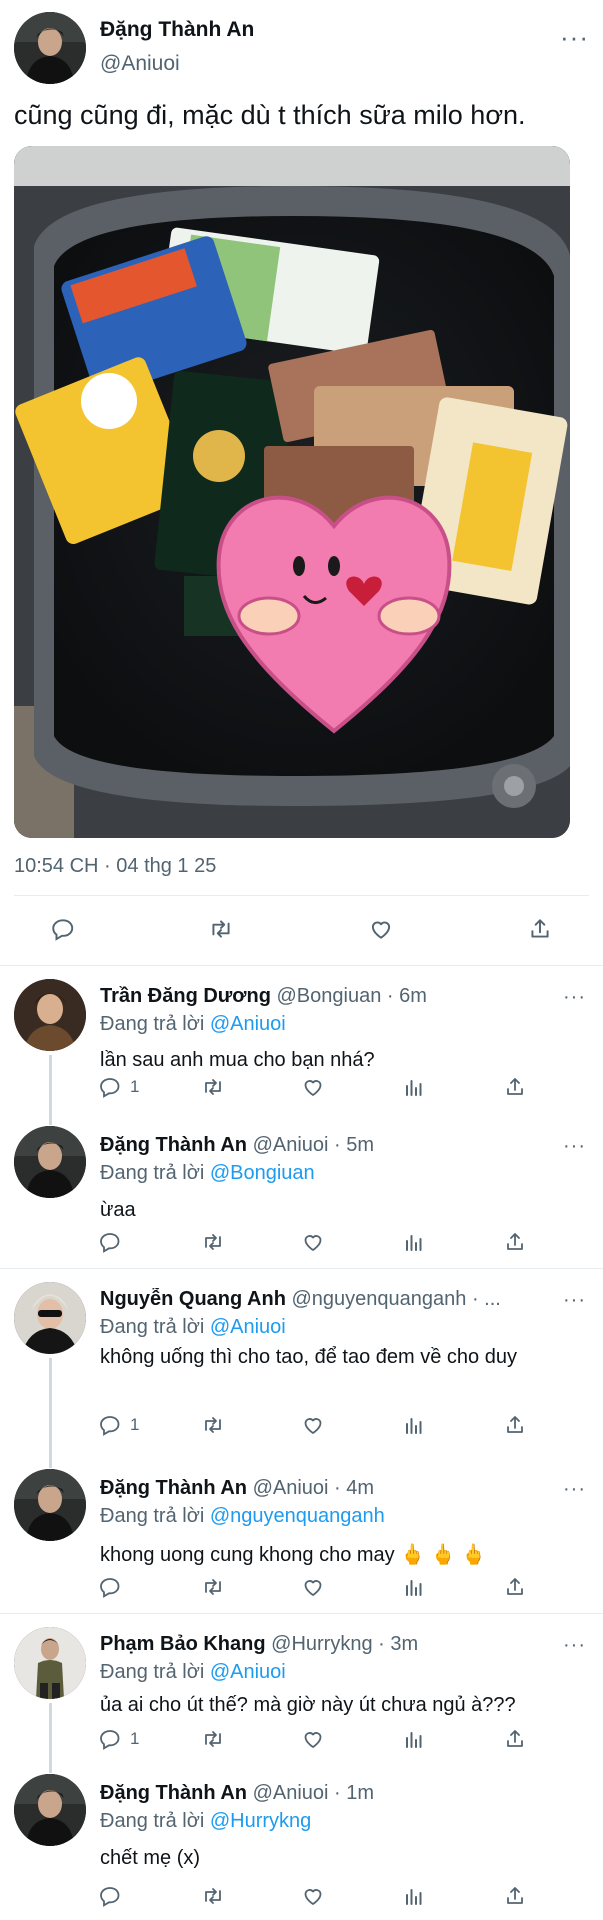 Image resolution: width=603 pixels, height=1920 pixels. Describe the element at coordinates (185, 996) in the screenshot. I see `reply-author-name: Trần Đăng Dương` at that location.